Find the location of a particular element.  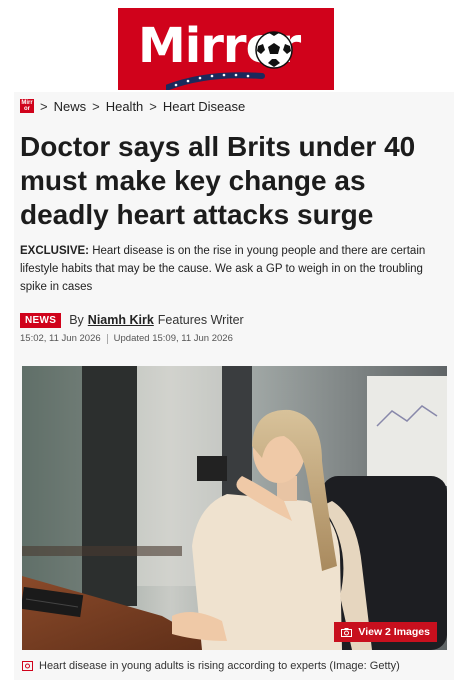

view-images-label: View 2 Images is located at coordinates (394, 632).